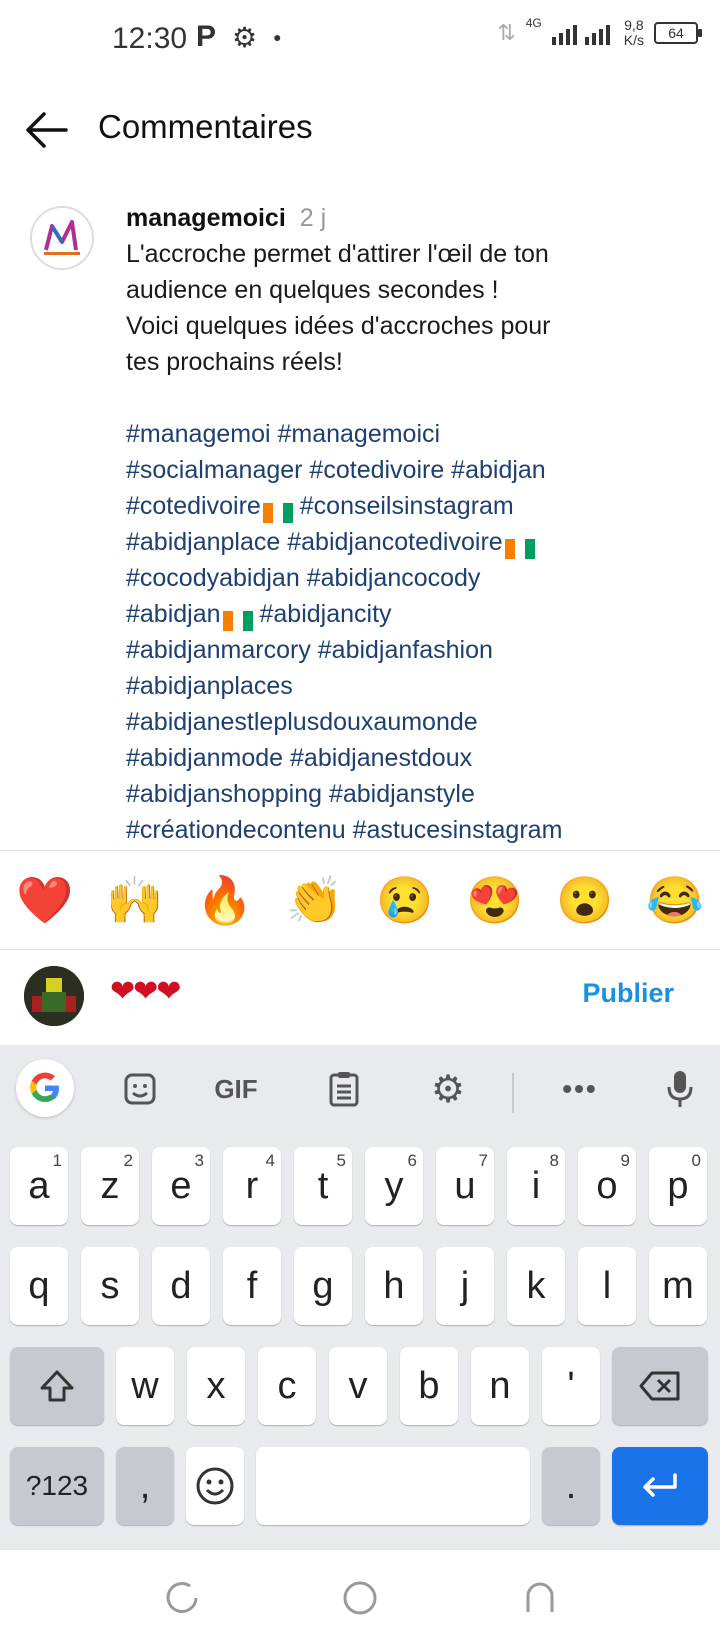  Describe the element at coordinates (181, 1286) in the screenshot. I see `key-d: d` at that location.